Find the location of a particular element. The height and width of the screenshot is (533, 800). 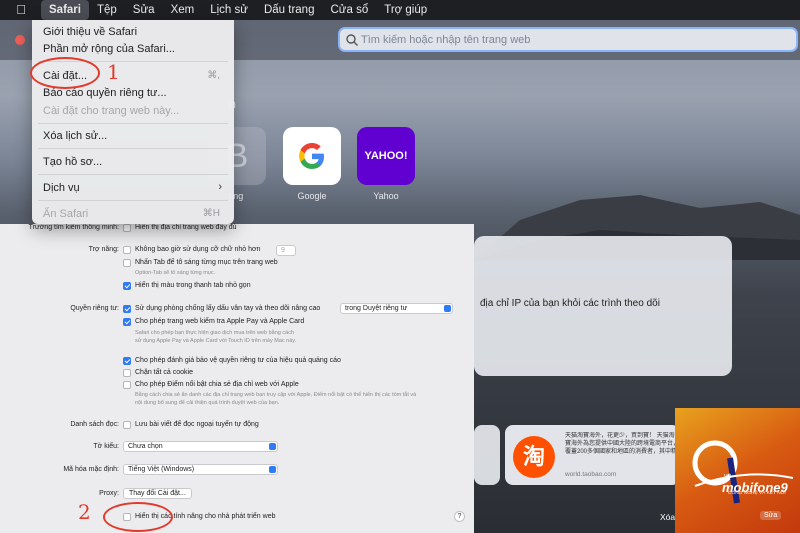

reading-list-label: Danh sách đọc: is located at coordinates (94, 424).